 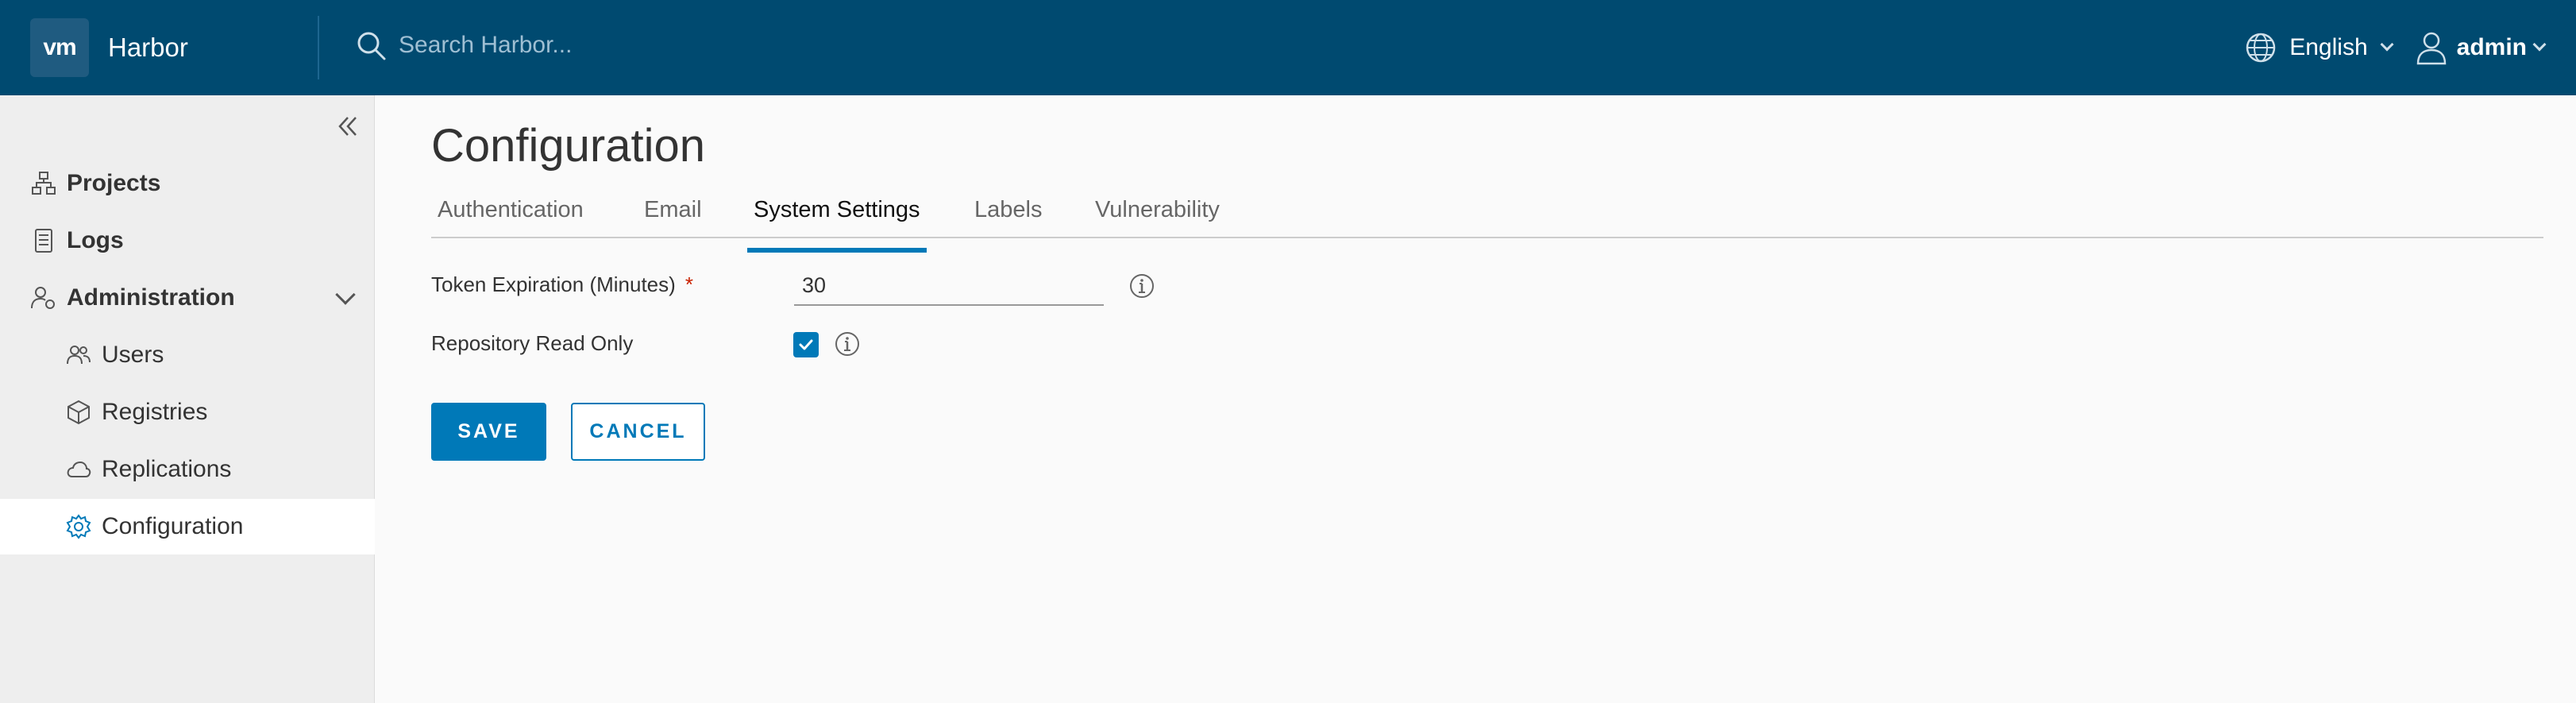 I want to click on brand: vm Harbor, so click(x=159, y=47).